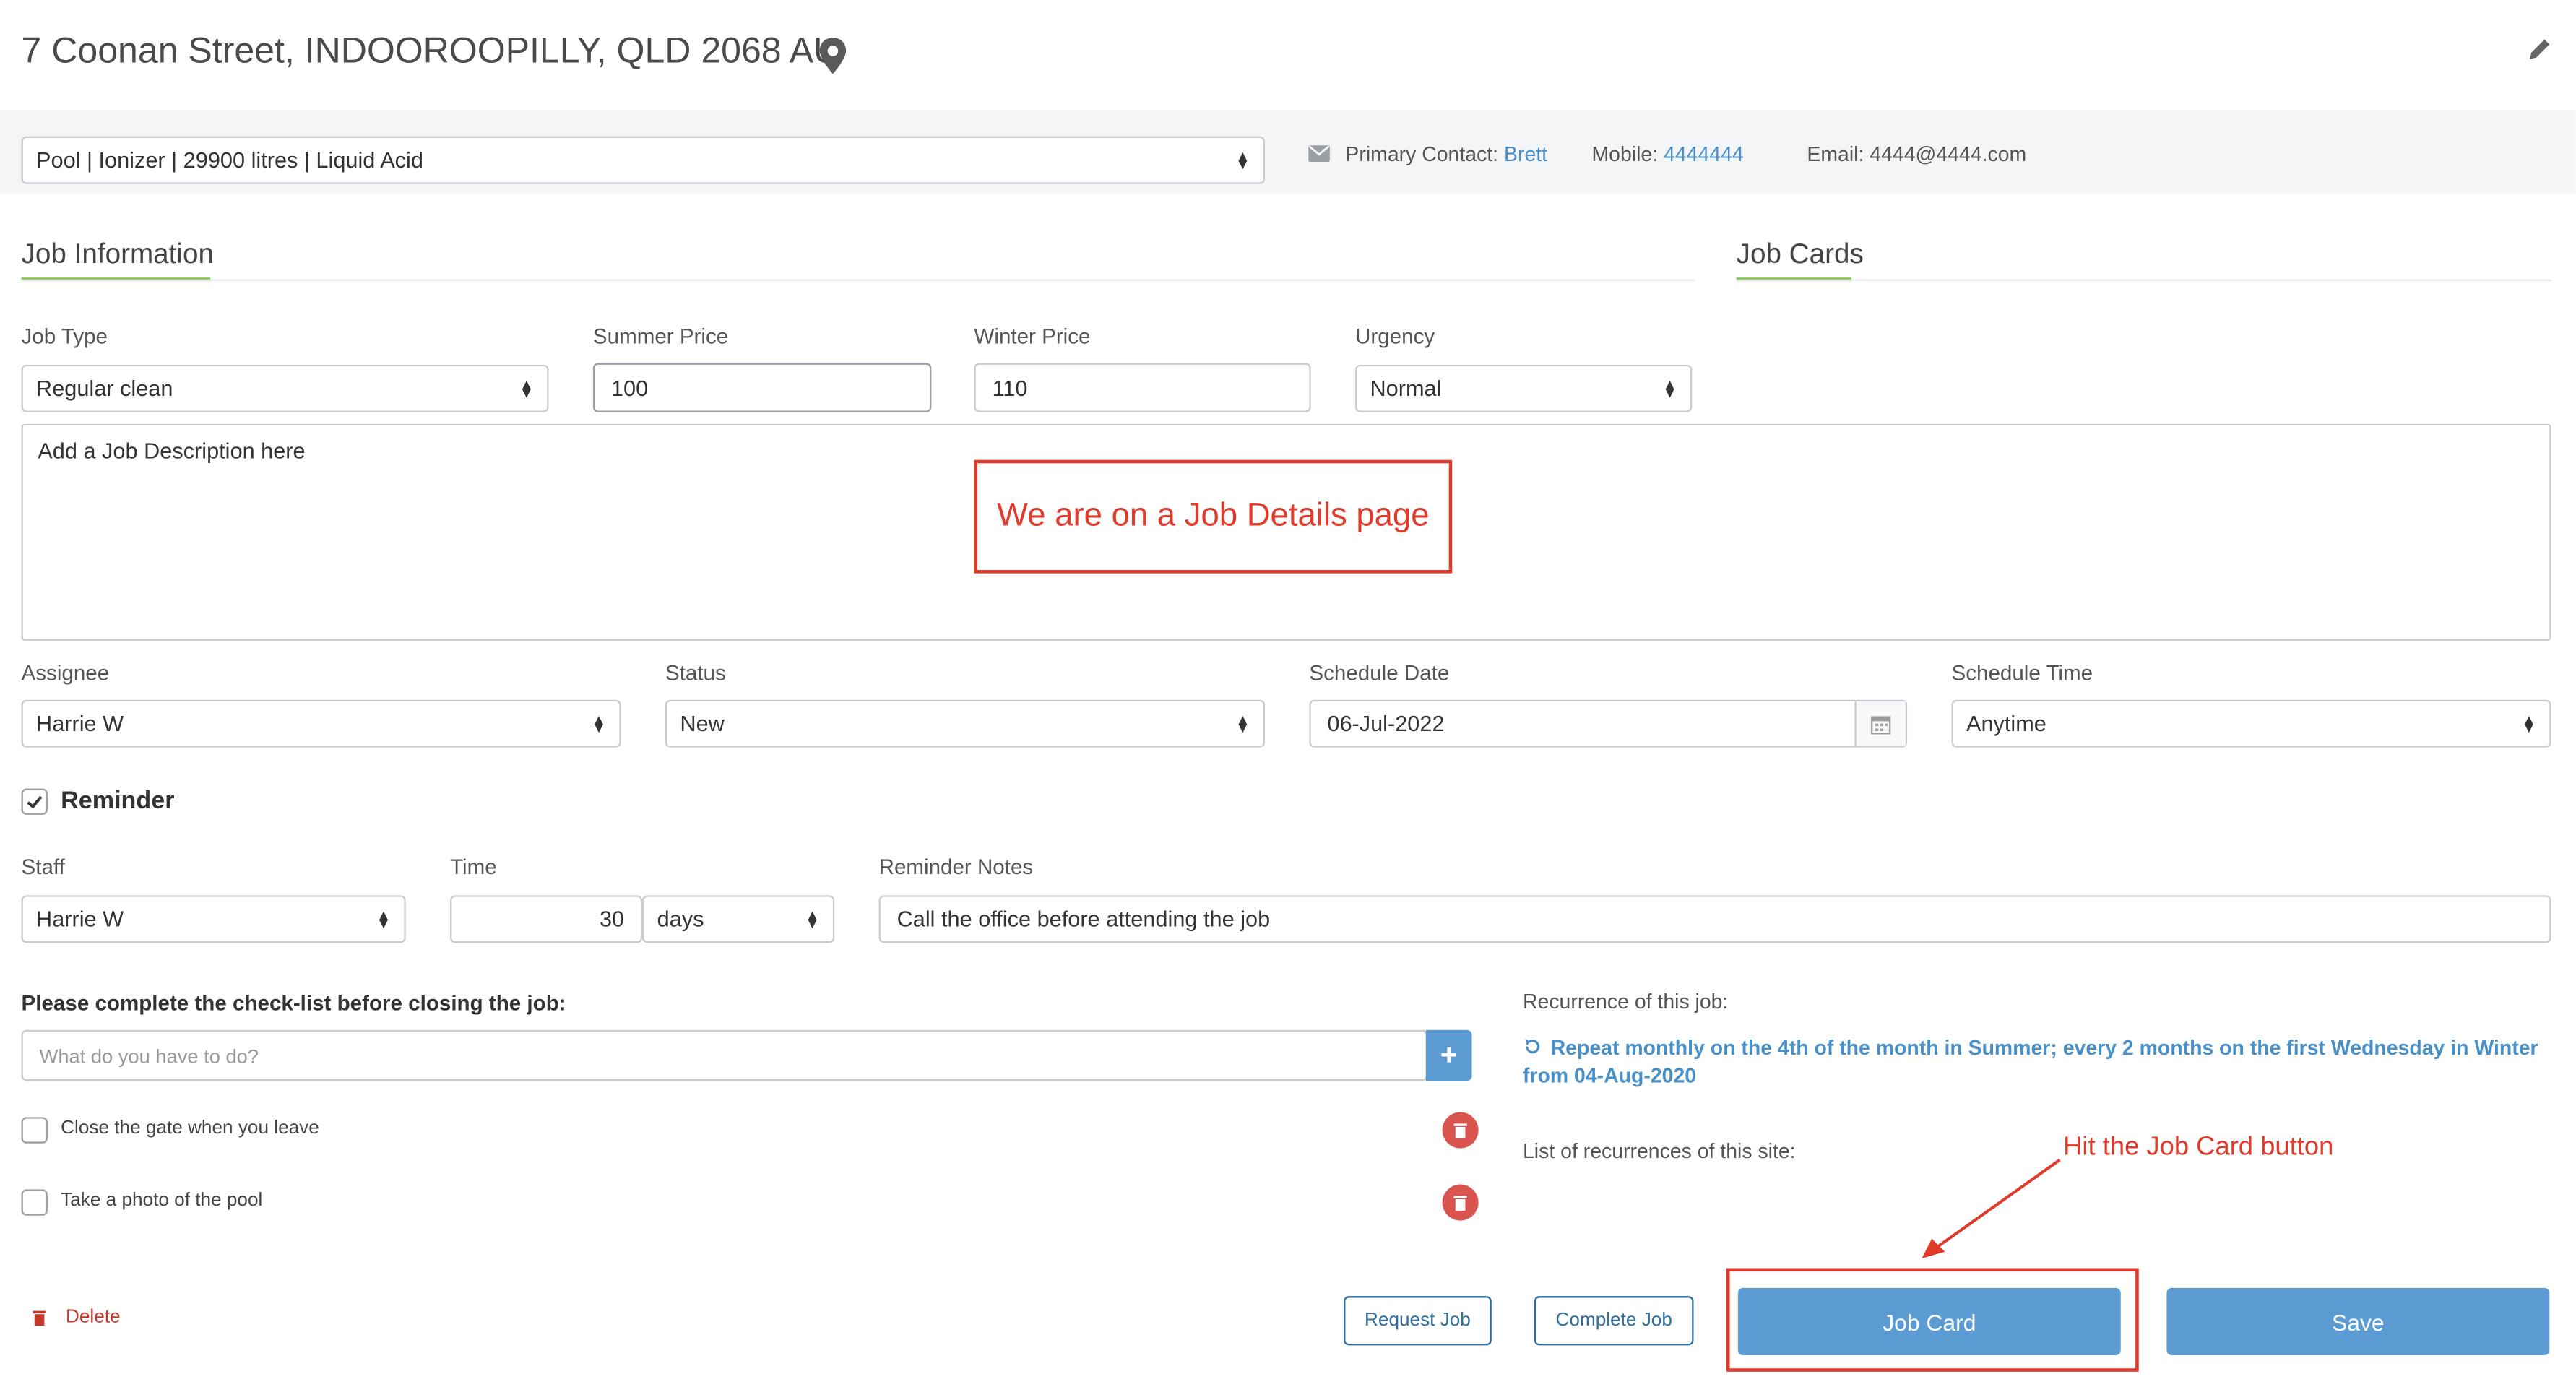 Image resolution: width=2576 pixels, height=1387 pixels. I want to click on staff-select: Harrie W ▲ ▼, so click(213, 919).